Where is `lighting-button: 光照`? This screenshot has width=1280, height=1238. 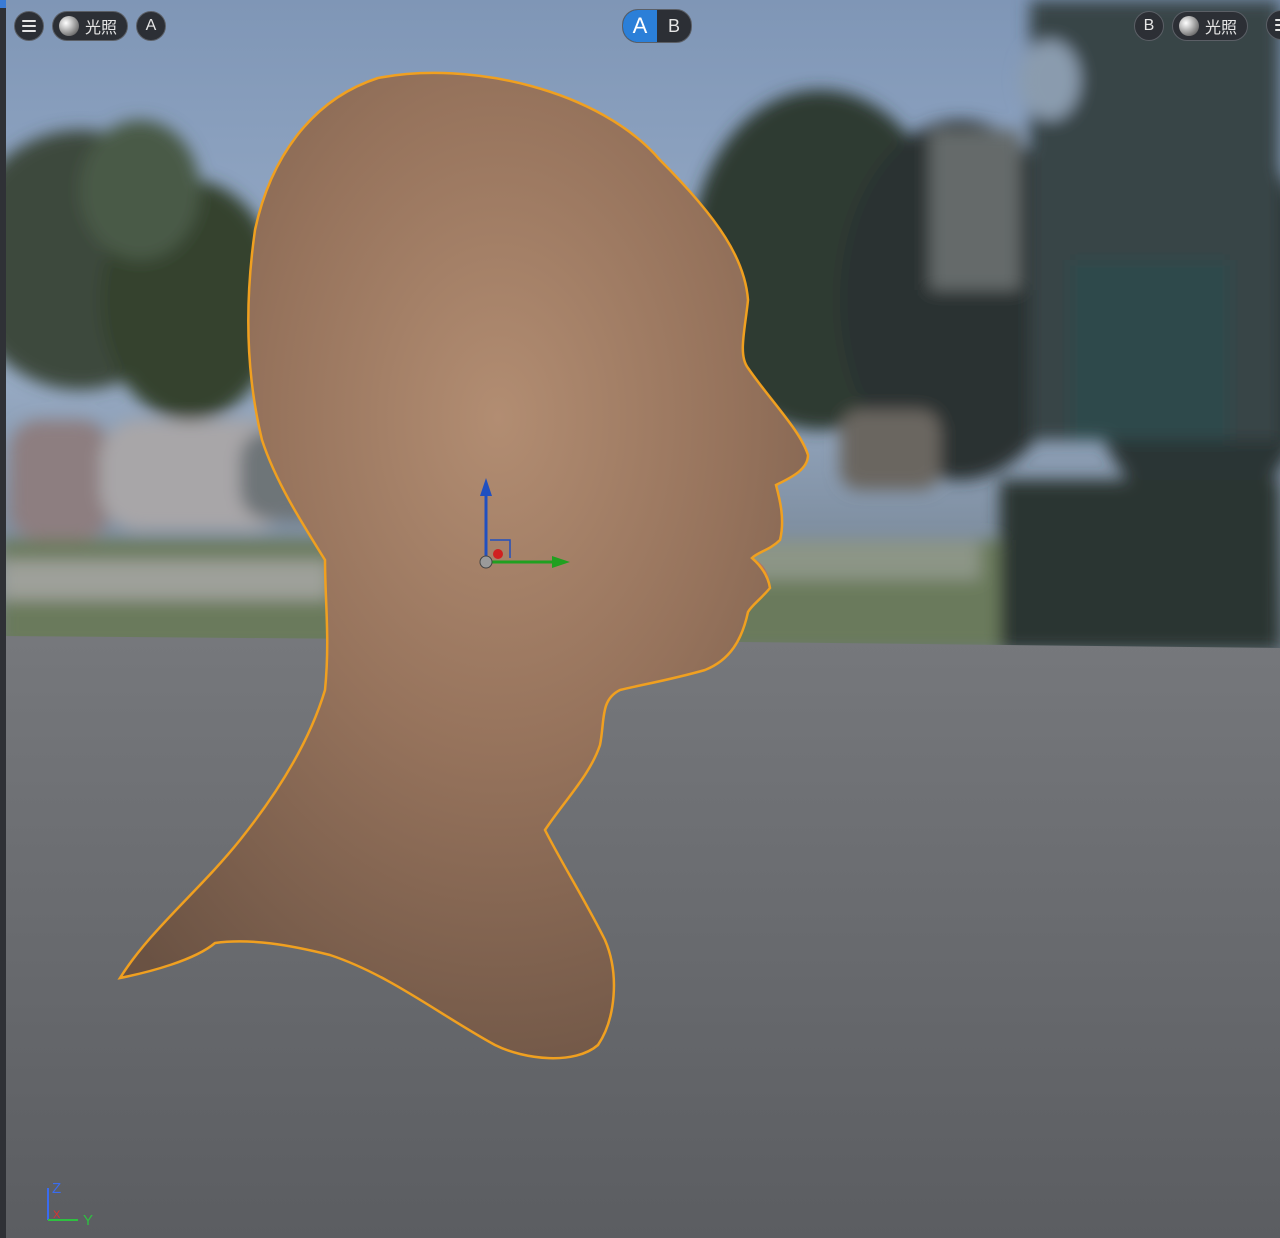
lighting-button: 光照 is located at coordinates (90, 26).